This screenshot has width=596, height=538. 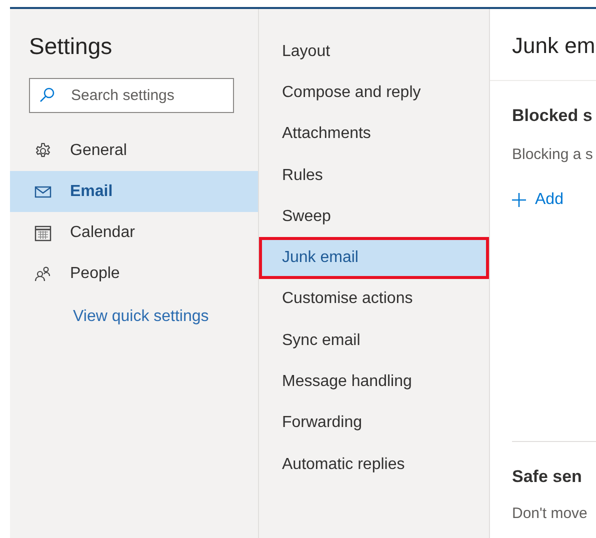 I want to click on settings-category: Calendar, so click(x=134, y=232).